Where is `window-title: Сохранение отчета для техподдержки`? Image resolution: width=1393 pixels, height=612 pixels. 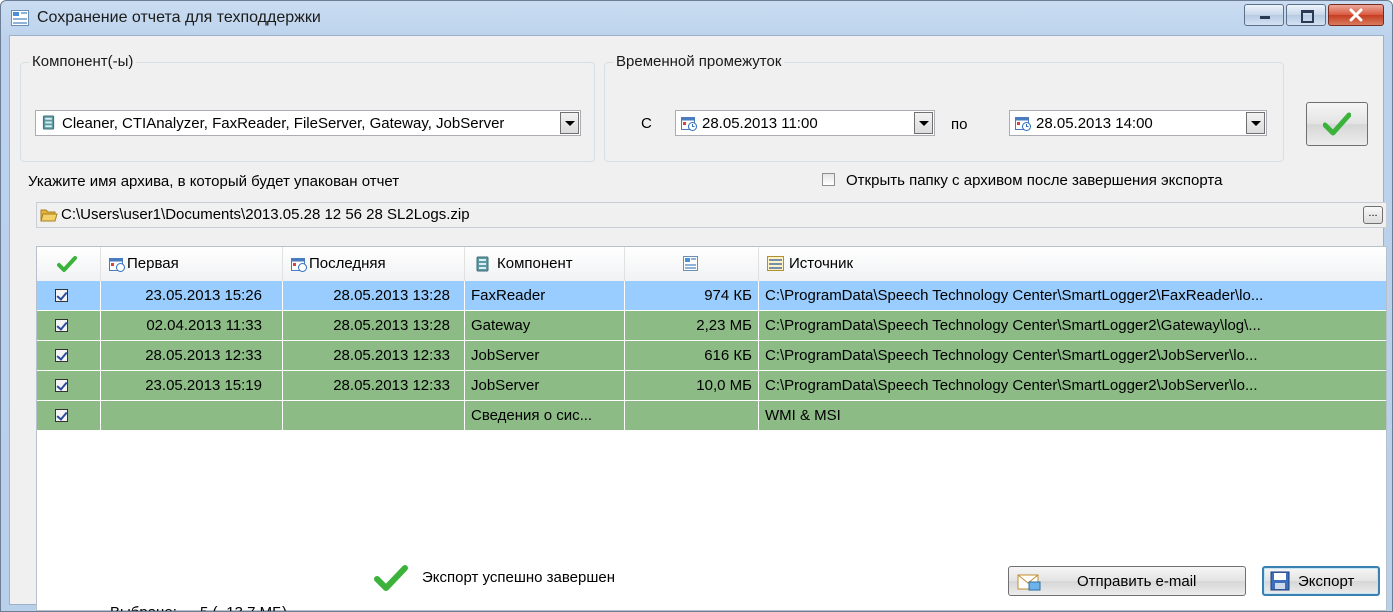
window-title: Сохранение отчета для техподдержки is located at coordinates (179, 17).